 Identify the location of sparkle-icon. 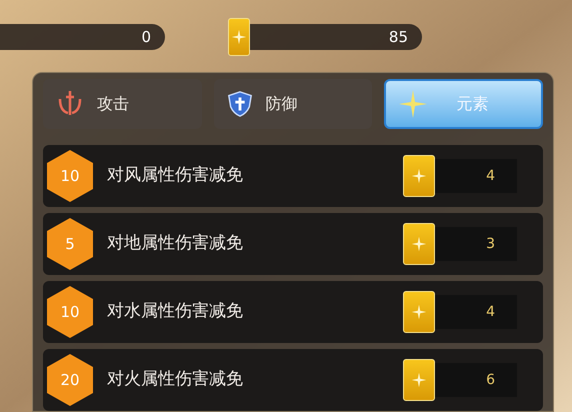
(413, 104).